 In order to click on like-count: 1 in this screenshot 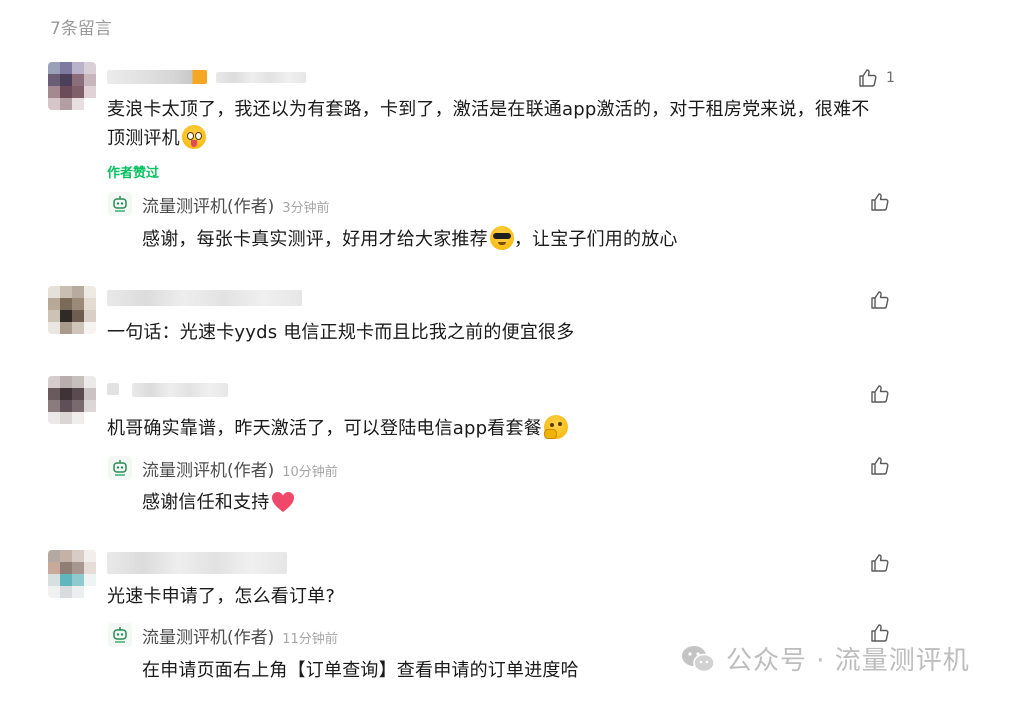, I will do `click(890, 78)`.